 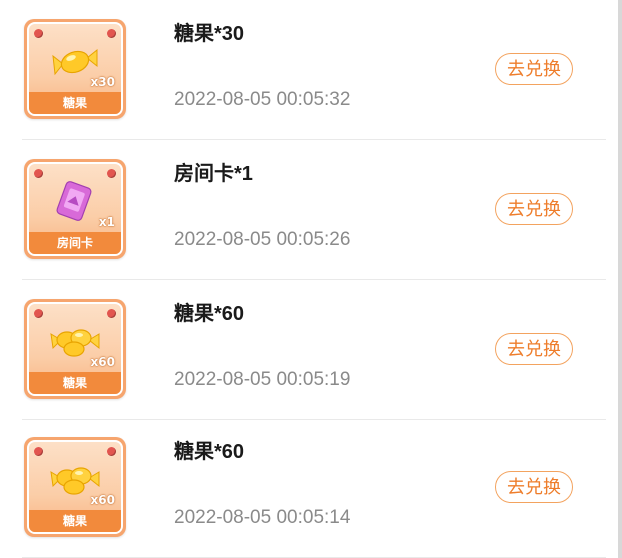 What do you see at coordinates (74, 201) in the screenshot?
I see `room-card-icon` at bounding box center [74, 201].